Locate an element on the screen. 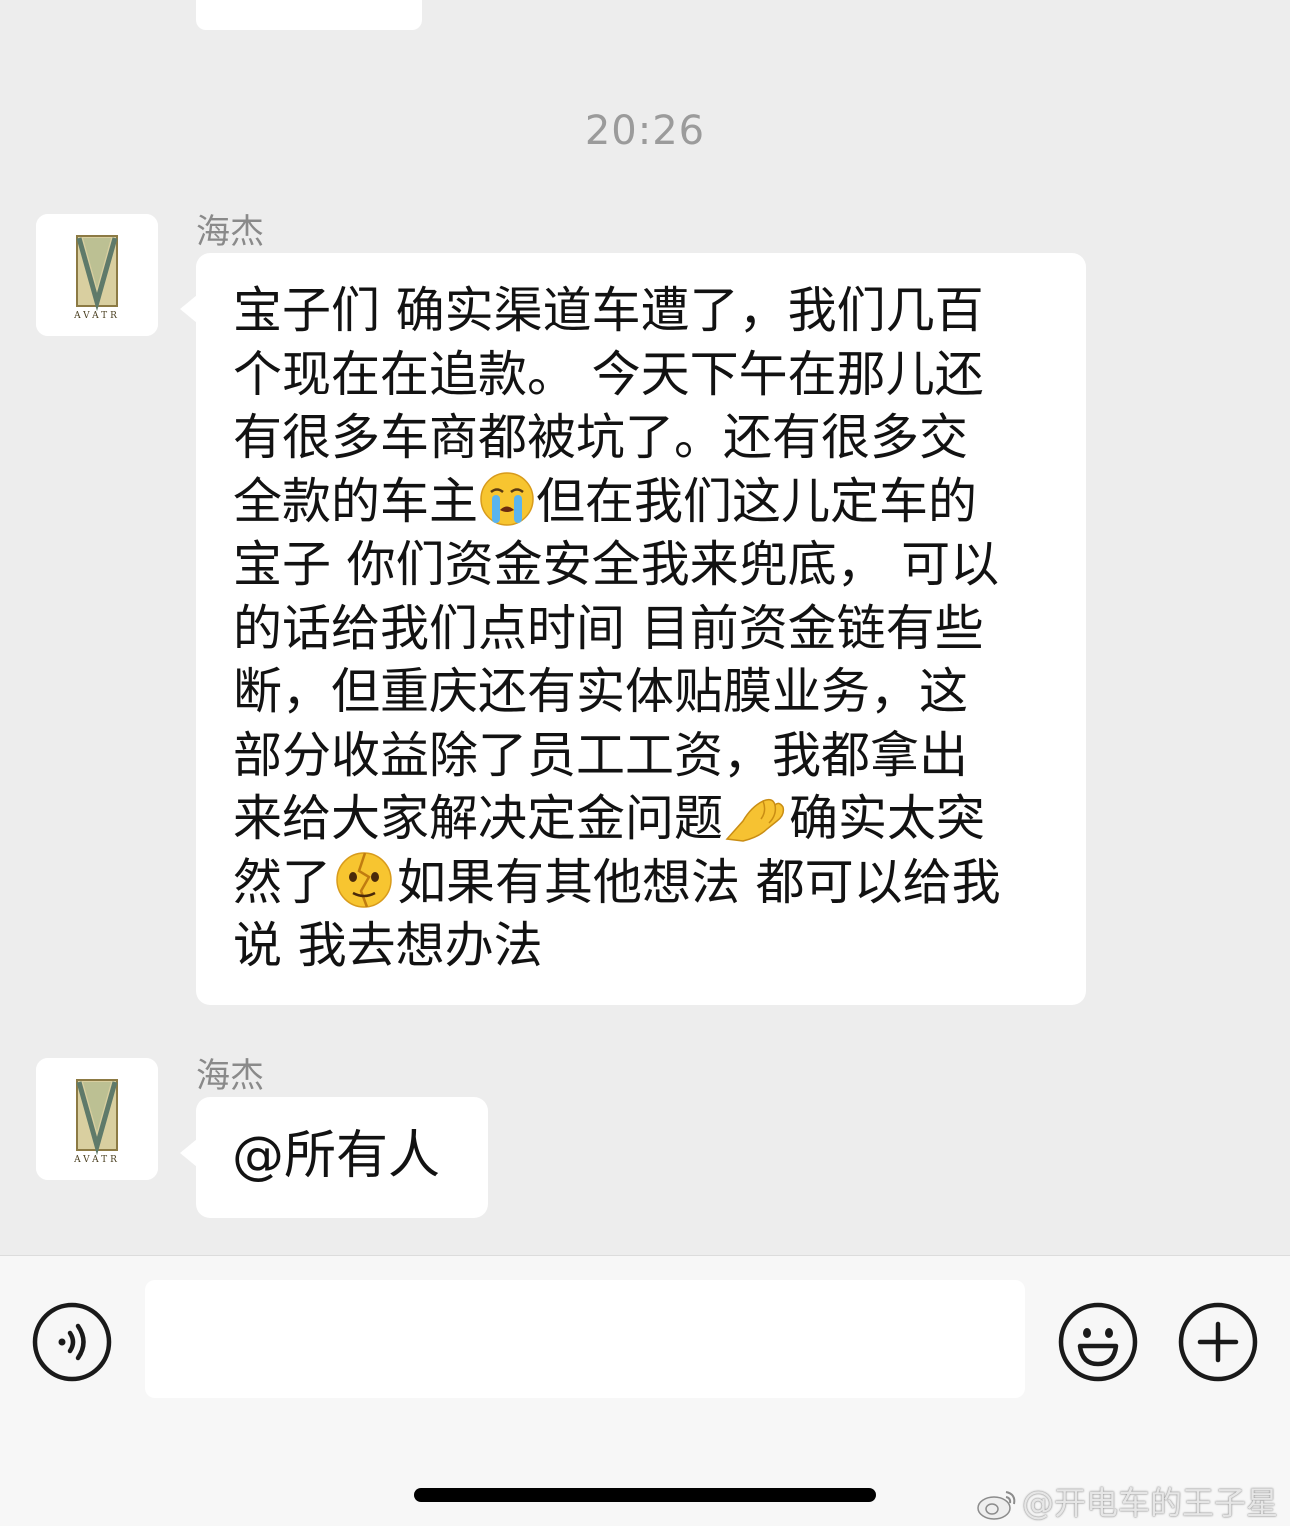 The width and height of the screenshot is (1290, 1526). message-line-part: 全款的车主 is located at coordinates (356, 501).